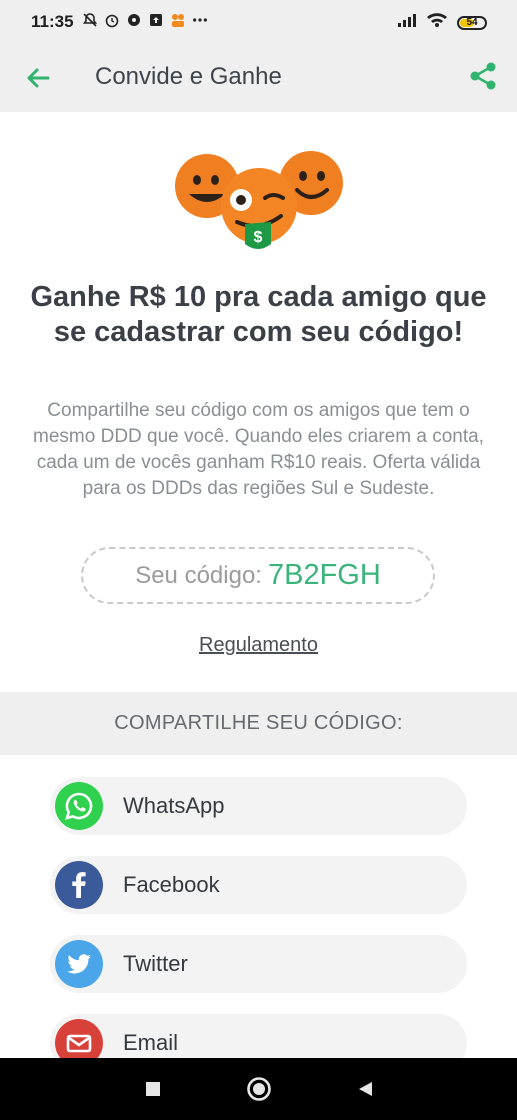 The image size is (517, 1120). What do you see at coordinates (200, 20) in the screenshot?
I see `more-dots-icon` at bounding box center [200, 20].